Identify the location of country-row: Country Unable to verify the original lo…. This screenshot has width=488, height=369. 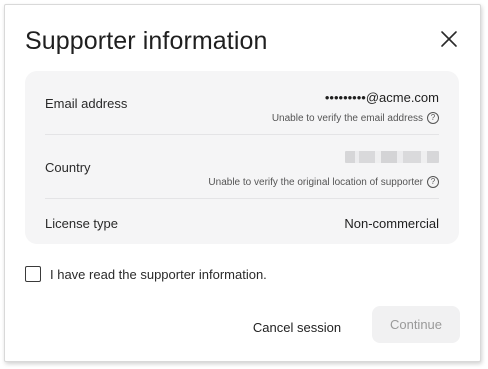
(242, 167).